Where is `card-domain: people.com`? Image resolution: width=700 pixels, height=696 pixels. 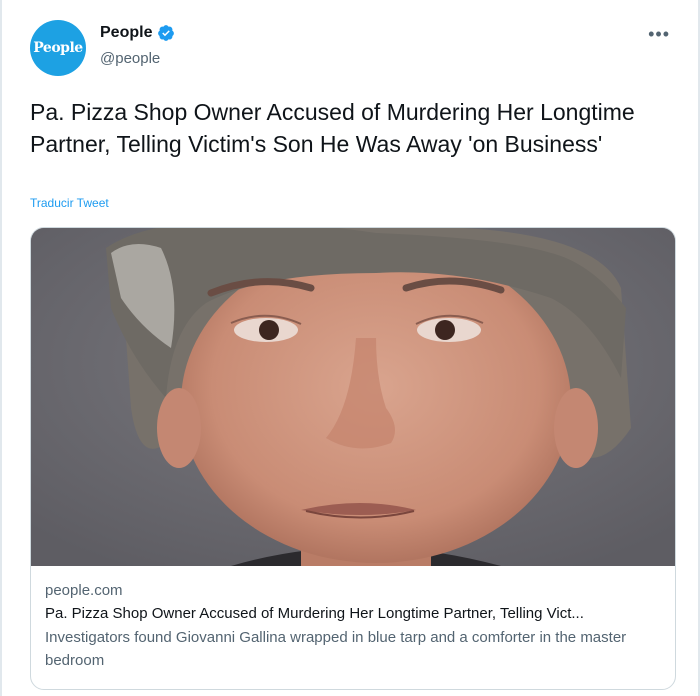
card-domain: people.com is located at coordinates (84, 590).